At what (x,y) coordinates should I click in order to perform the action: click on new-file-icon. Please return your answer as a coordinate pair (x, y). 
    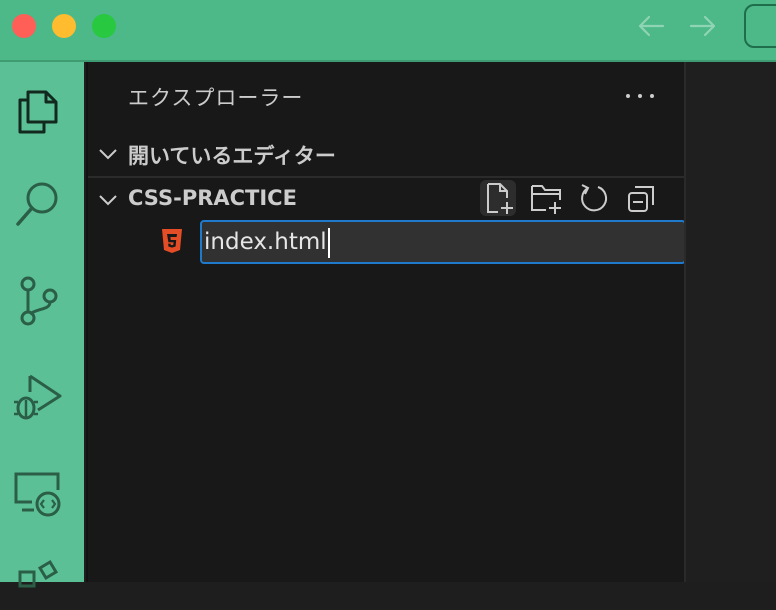
    Looking at the image, I should click on (500, 198).